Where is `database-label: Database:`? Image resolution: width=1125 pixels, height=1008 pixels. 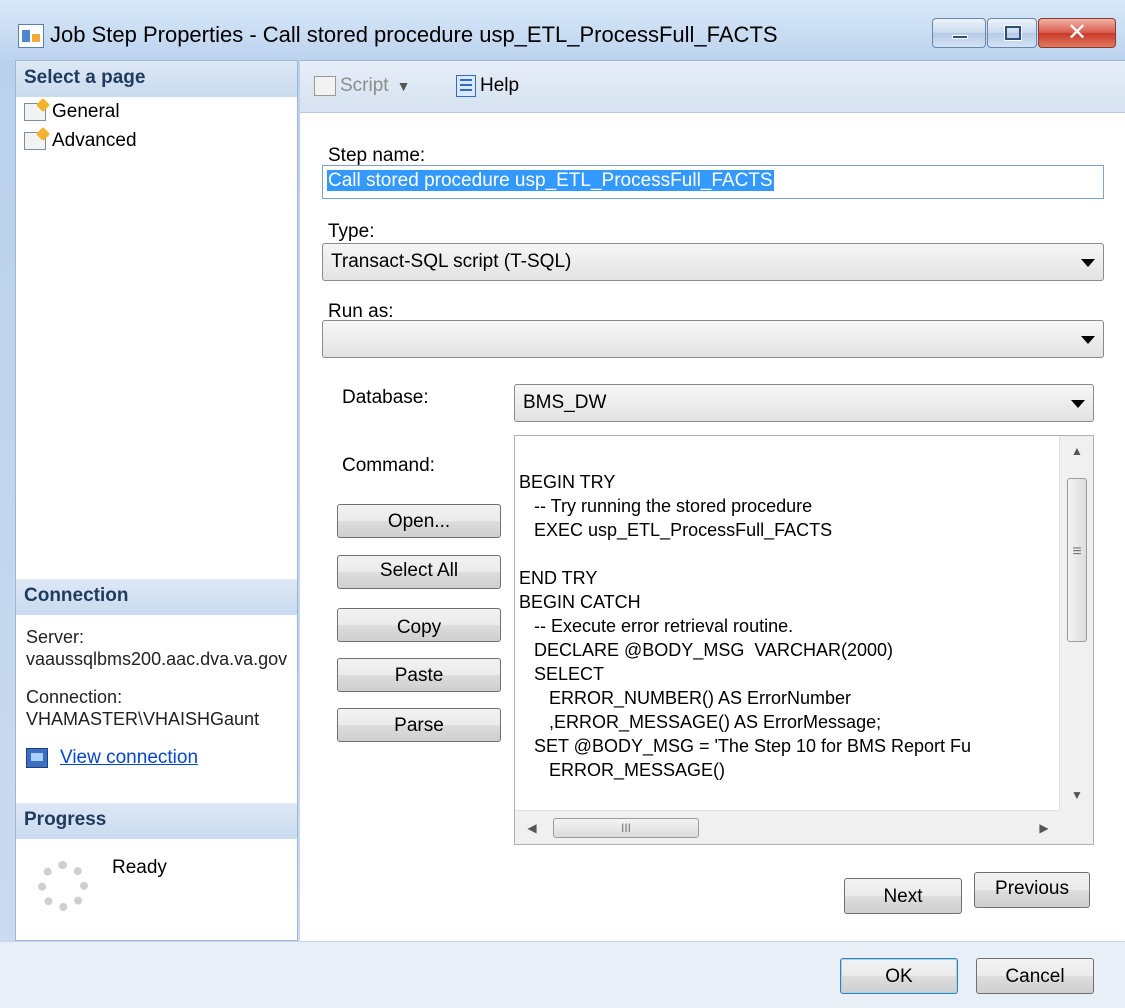
database-label: Database: is located at coordinates (385, 397).